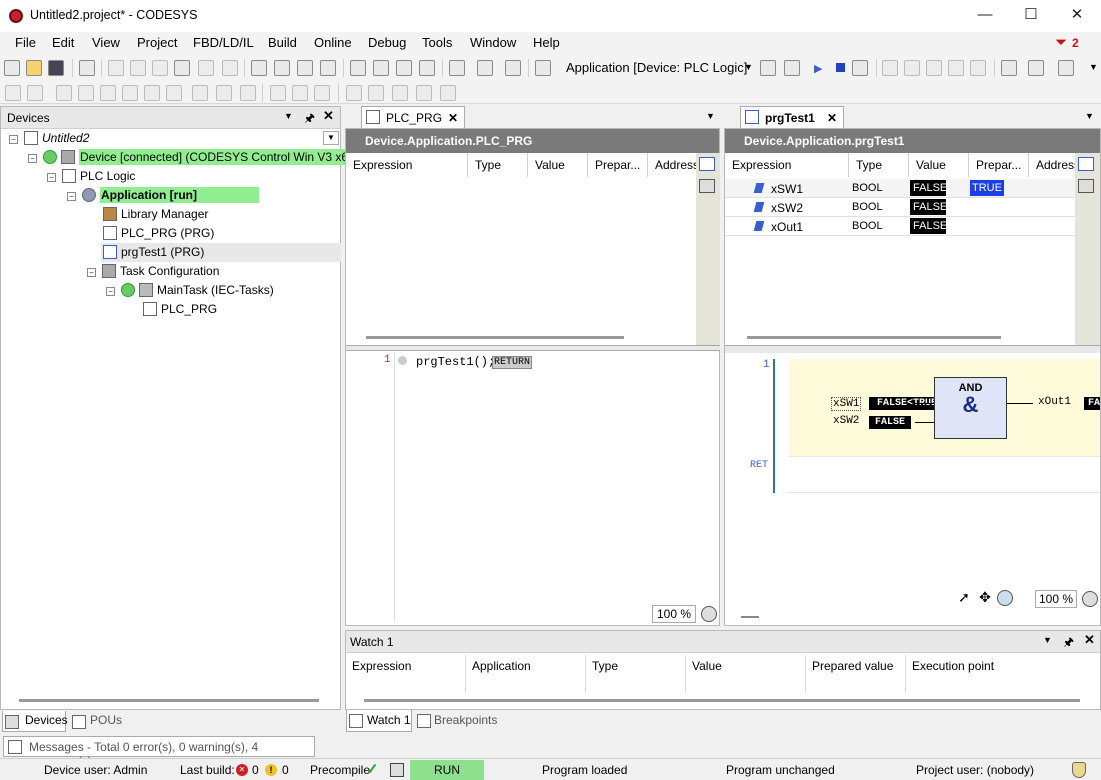 Image resolution: width=1101 pixels, height=780 pixels. What do you see at coordinates (106, 720) in the screenshot?
I see `tab-pous: POUs` at bounding box center [106, 720].